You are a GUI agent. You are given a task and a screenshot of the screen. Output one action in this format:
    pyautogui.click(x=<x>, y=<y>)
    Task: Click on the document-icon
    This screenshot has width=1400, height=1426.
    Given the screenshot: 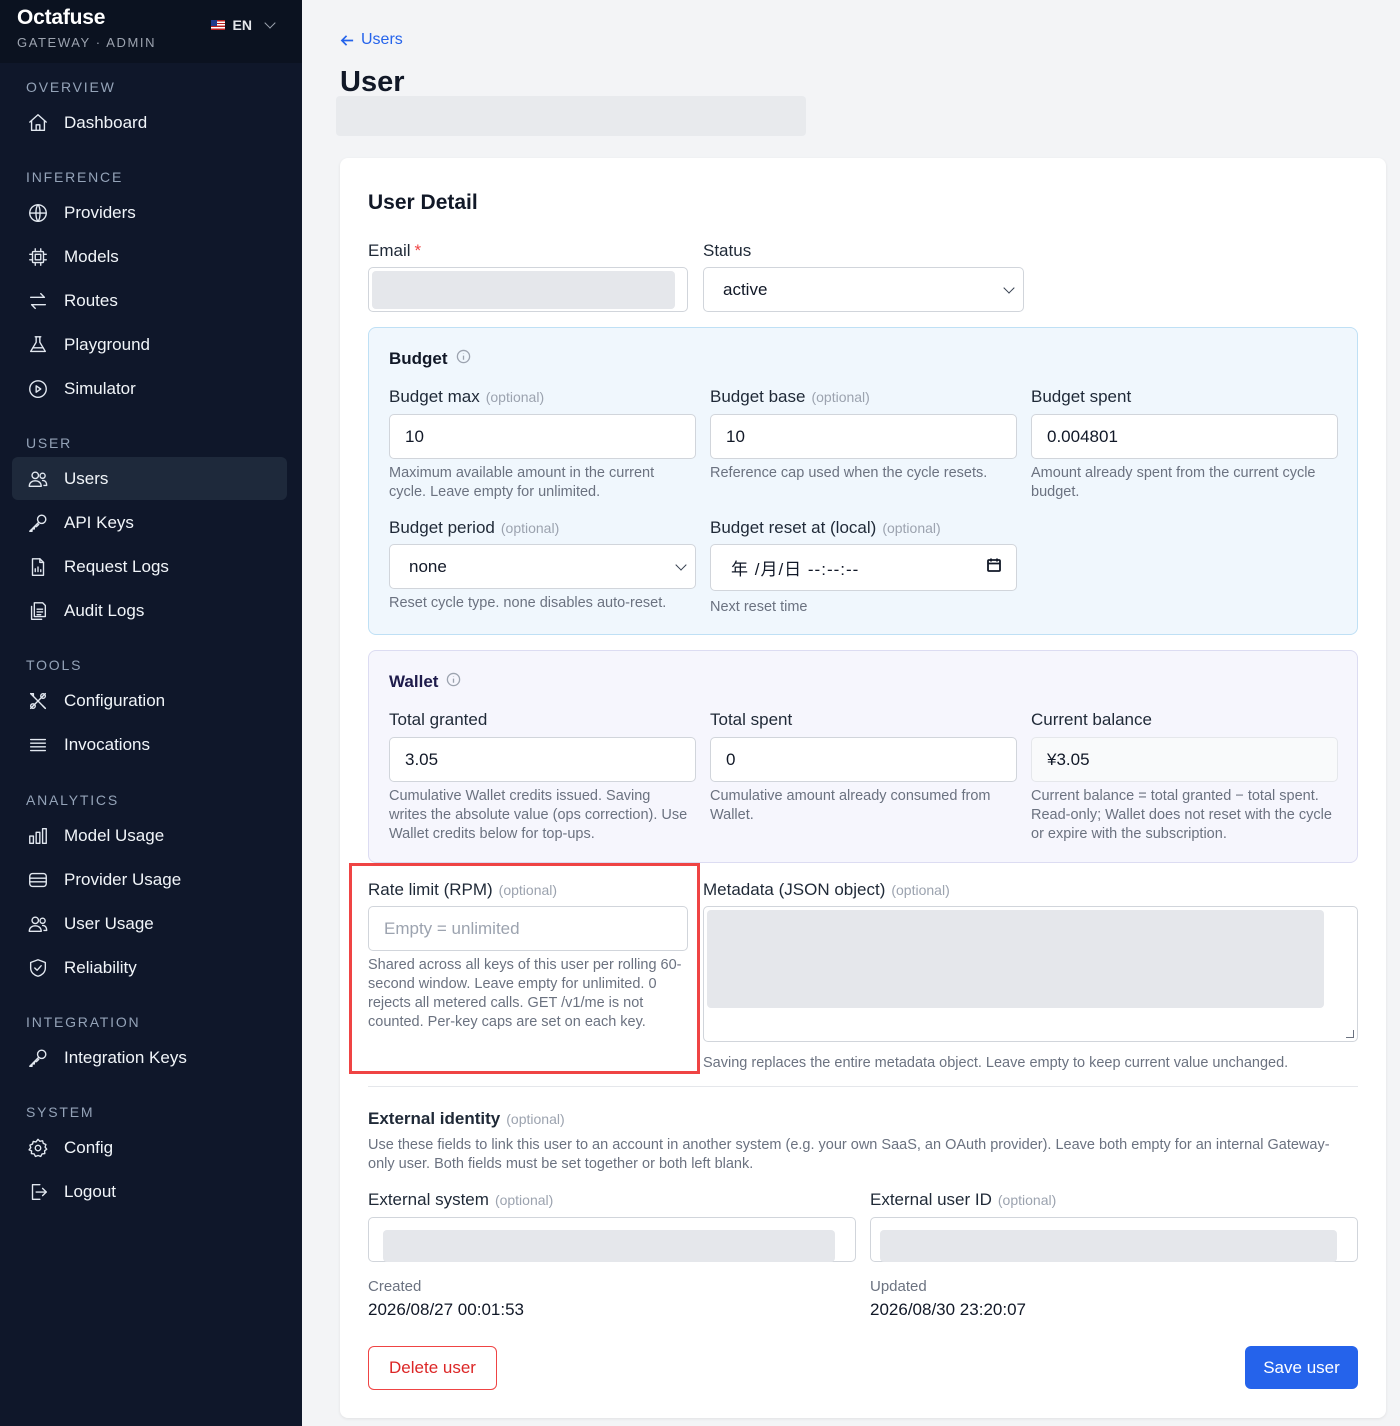 What is the action you would take?
    pyautogui.click(x=38, y=567)
    